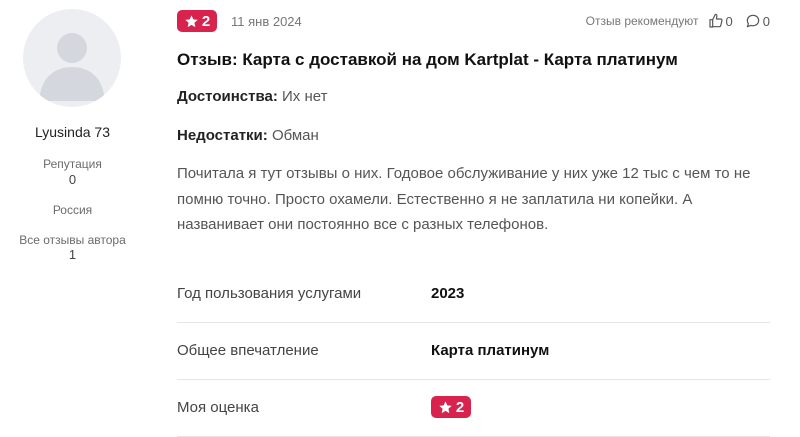  I want to click on year-value: 2023, so click(448, 293).